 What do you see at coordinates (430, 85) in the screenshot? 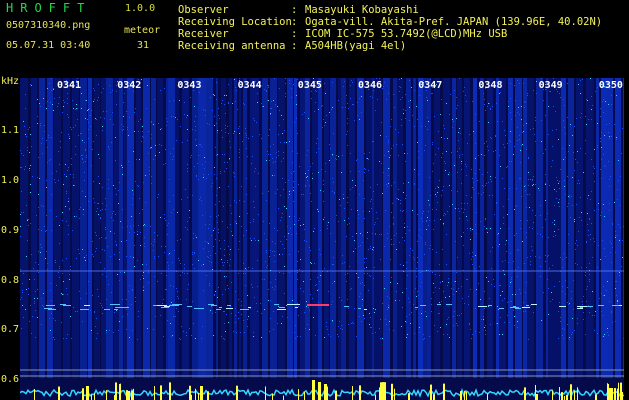
I see `time-tick-label: 0347` at bounding box center [430, 85].